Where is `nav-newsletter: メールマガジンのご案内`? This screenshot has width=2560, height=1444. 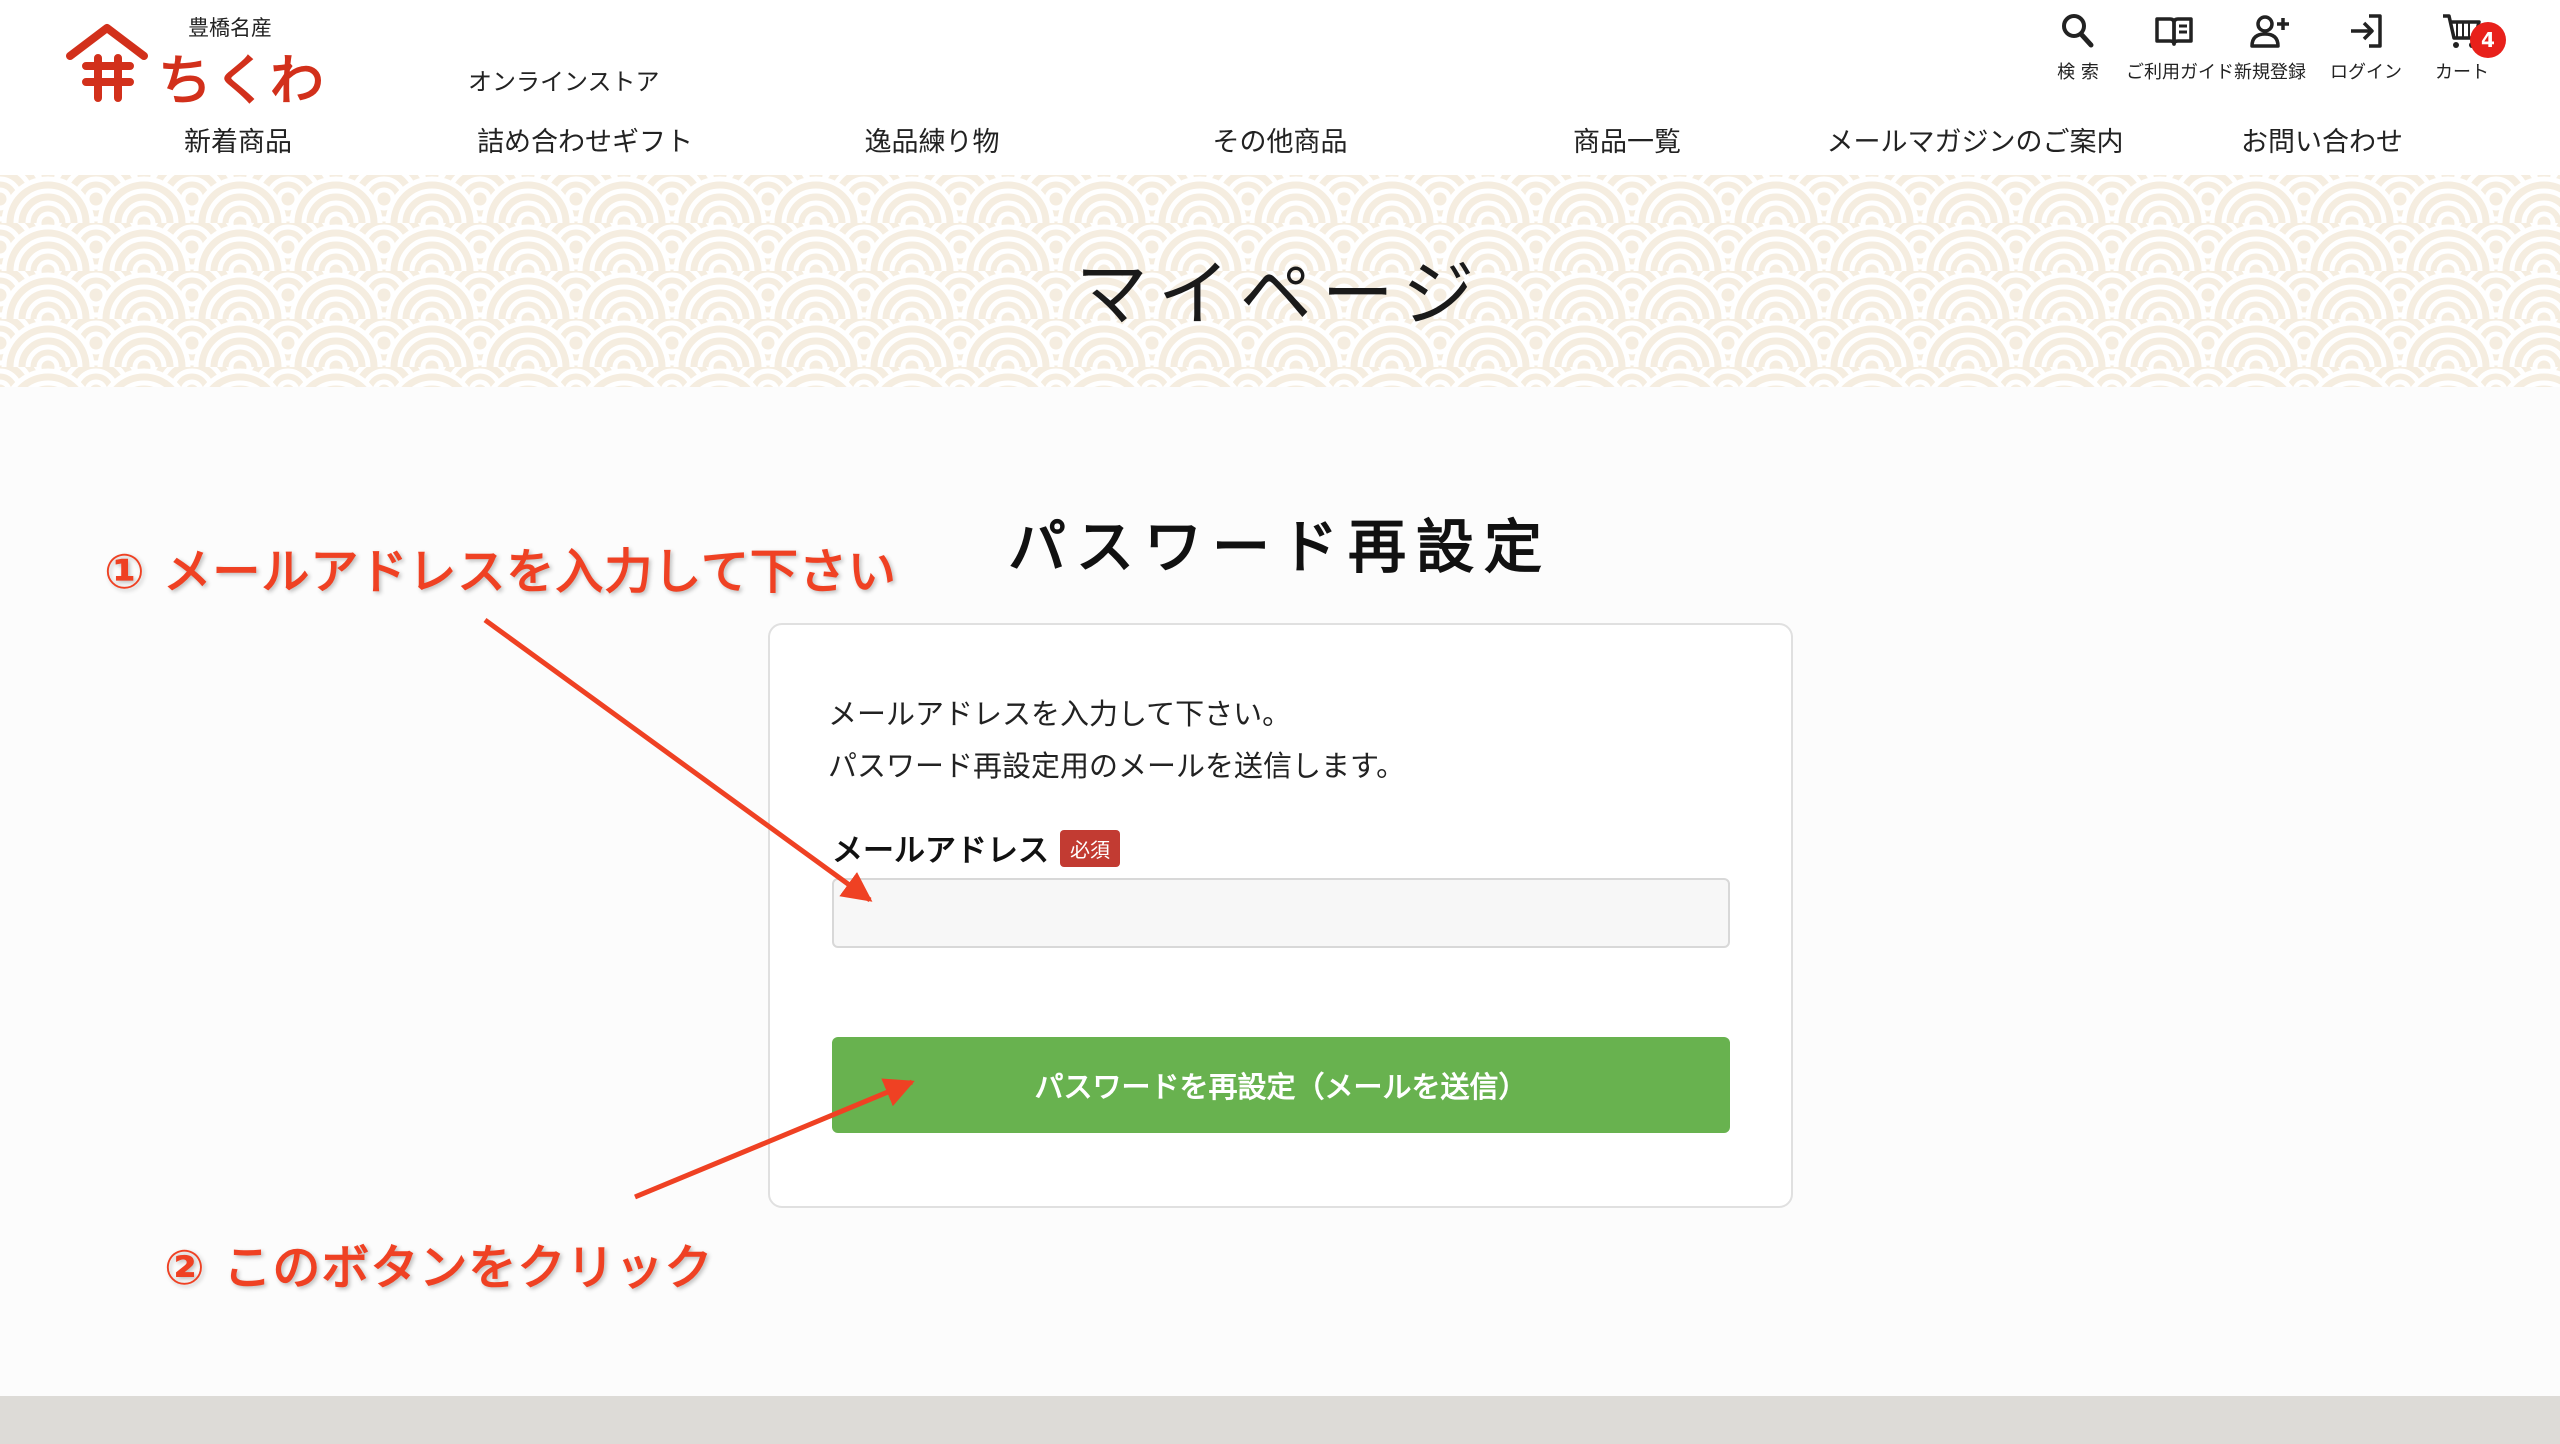
nav-newsletter: メールマガジンのご案内 is located at coordinates (1975, 139).